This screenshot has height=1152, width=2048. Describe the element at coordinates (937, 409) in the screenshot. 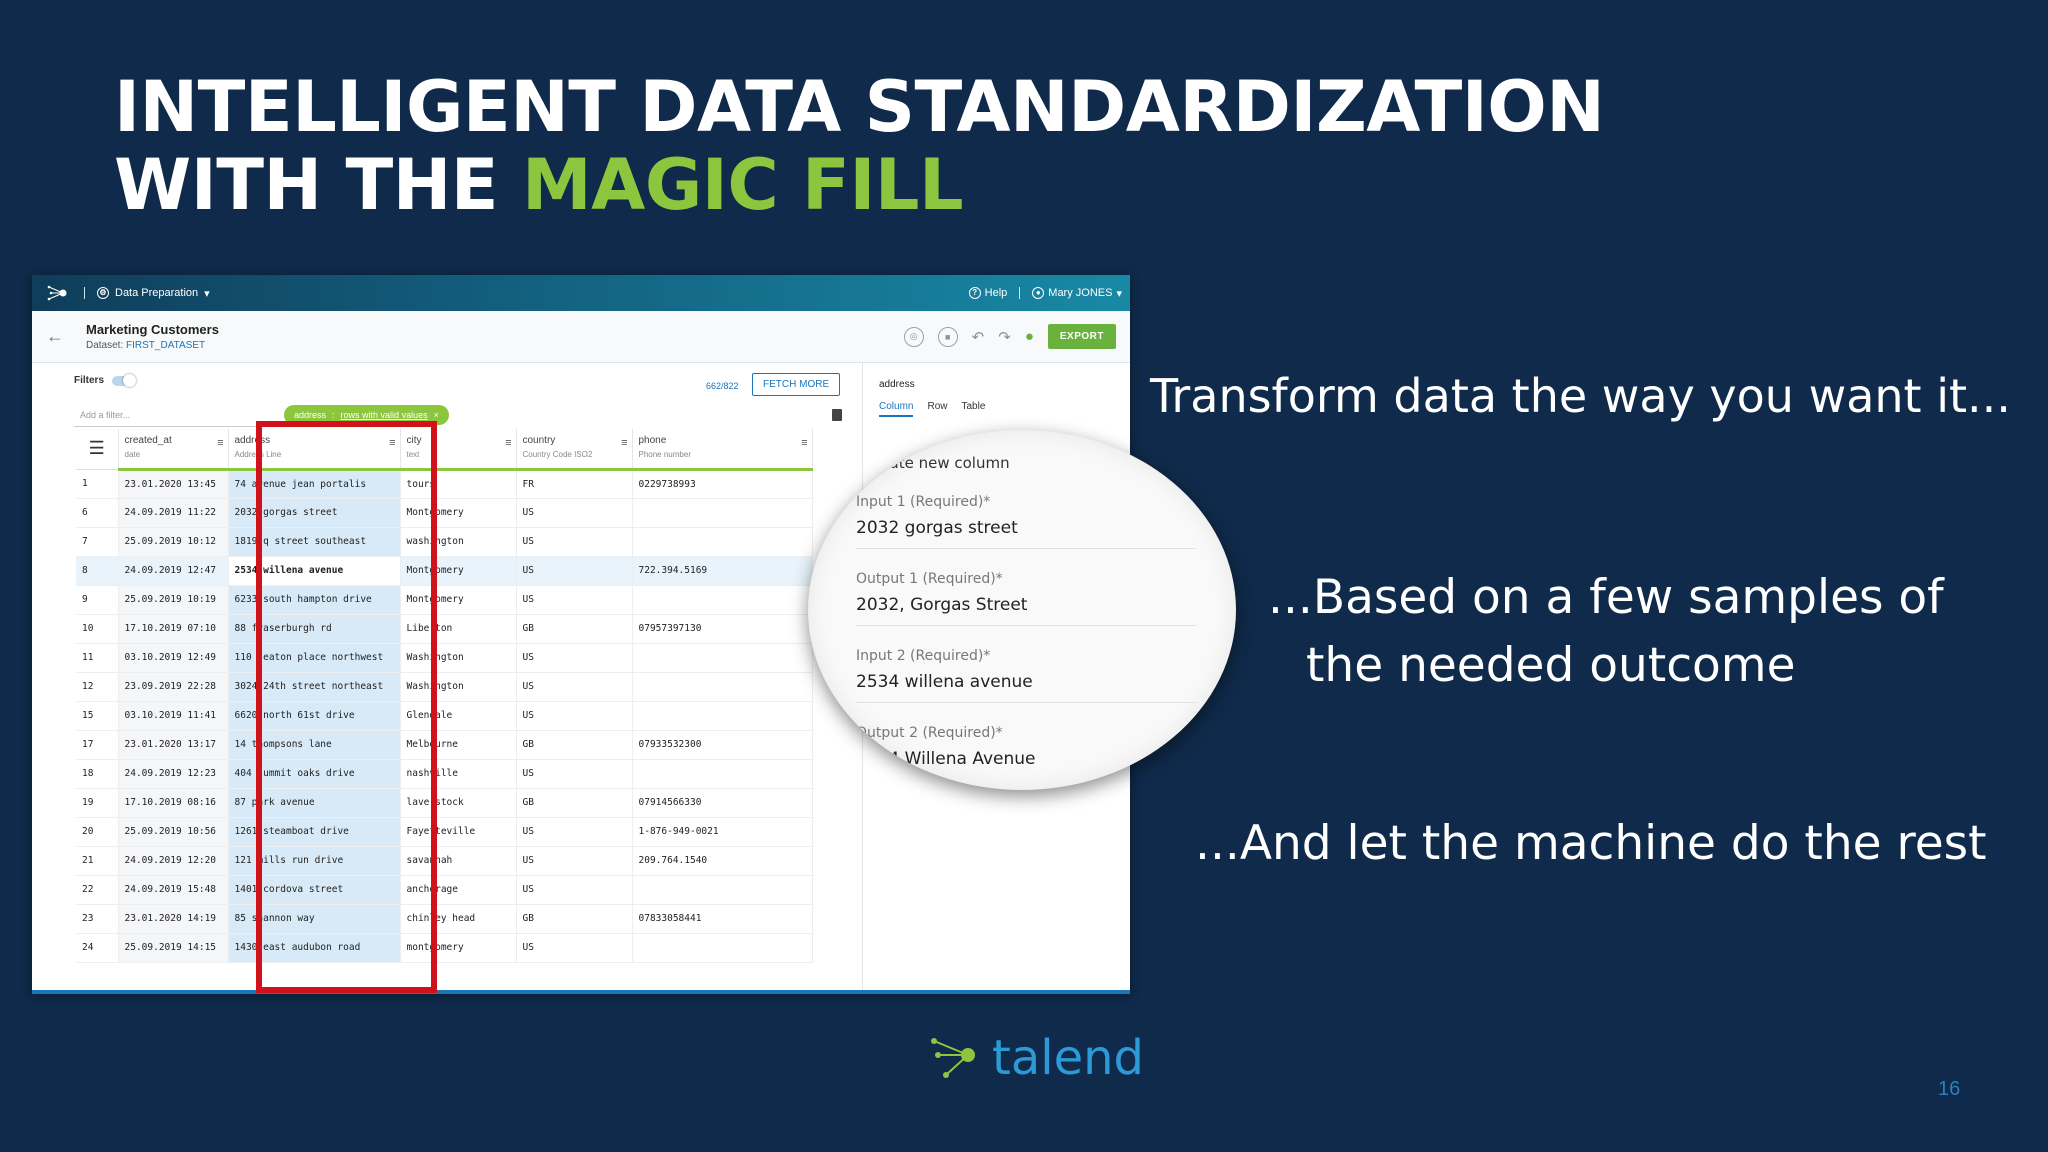

I see `tab-row: Row` at that location.